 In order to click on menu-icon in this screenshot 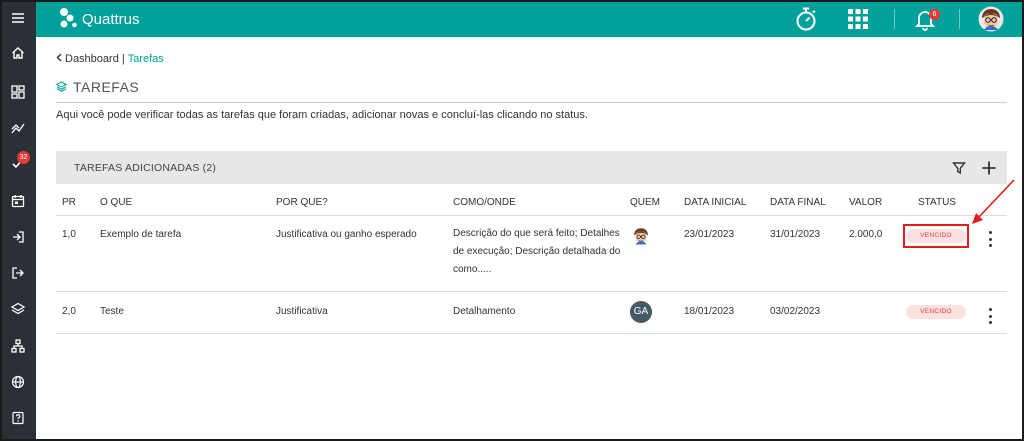, I will do `click(18, 18)`.